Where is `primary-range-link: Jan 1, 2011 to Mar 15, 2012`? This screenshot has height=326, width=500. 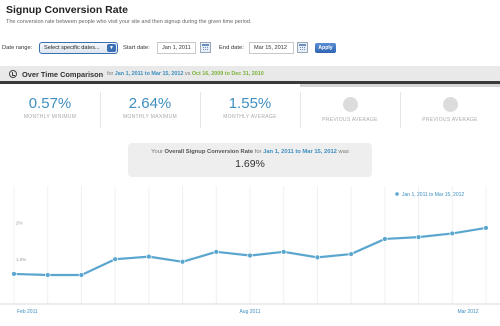
primary-range-link: Jan 1, 2011 to Mar 15, 2012 is located at coordinates (149, 74).